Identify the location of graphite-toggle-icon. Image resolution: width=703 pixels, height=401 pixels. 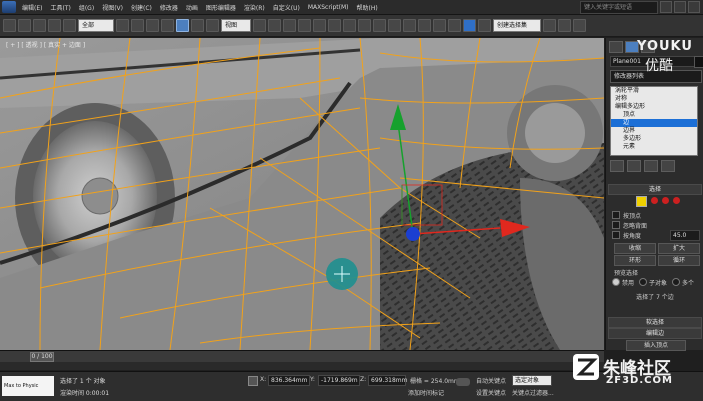
(424, 25).